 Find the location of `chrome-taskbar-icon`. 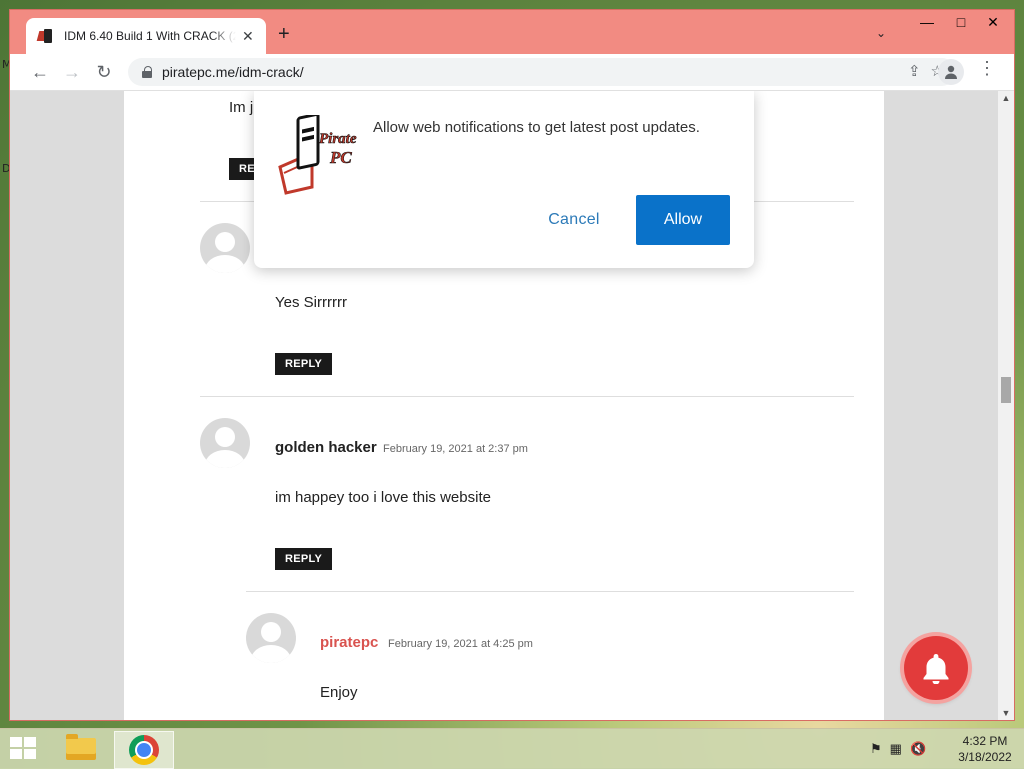

chrome-taskbar-icon is located at coordinates (144, 750).